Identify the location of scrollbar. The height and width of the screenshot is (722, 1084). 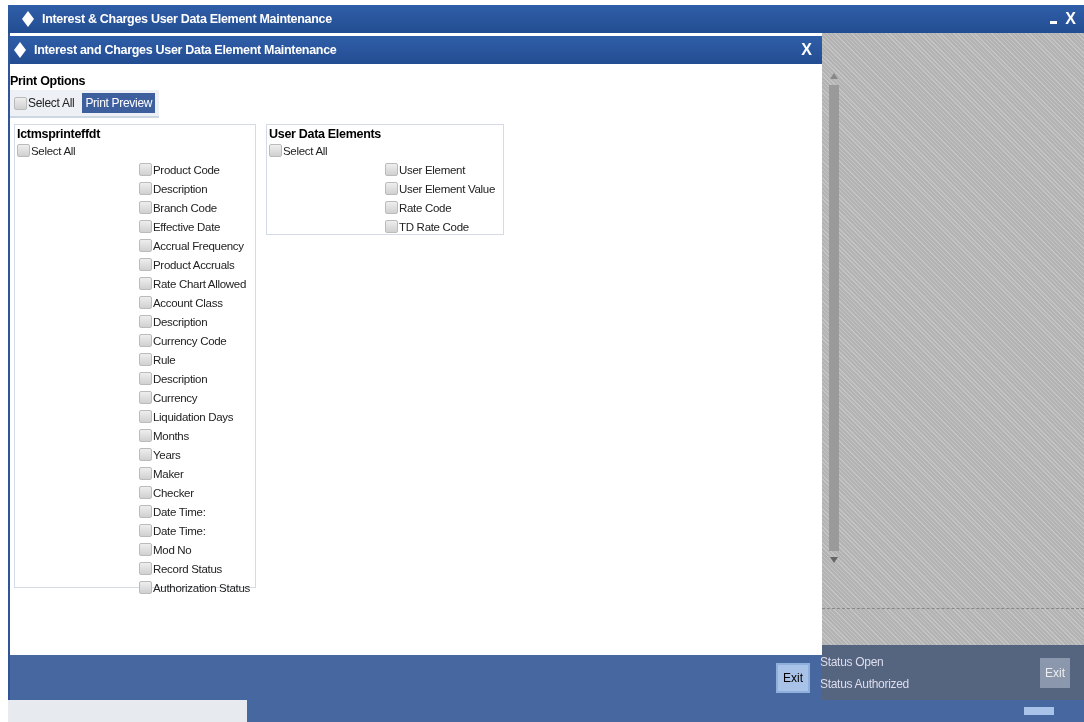
(834, 318).